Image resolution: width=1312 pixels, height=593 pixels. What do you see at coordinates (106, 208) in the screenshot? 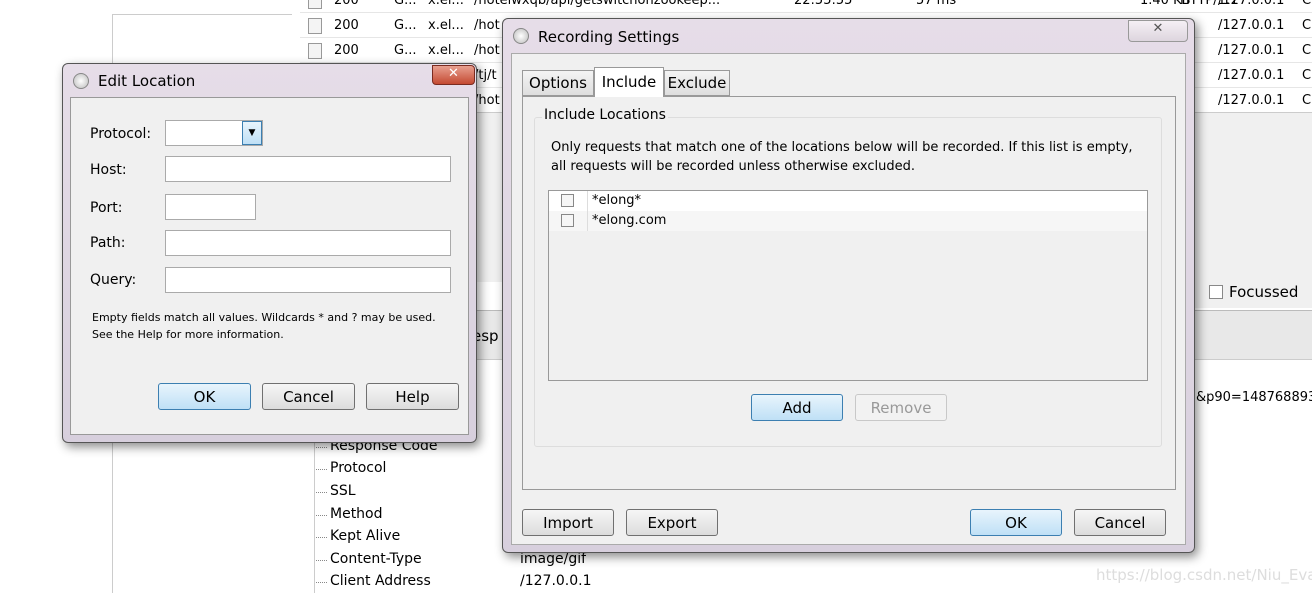
I see `port-label: Port:` at bounding box center [106, 208].